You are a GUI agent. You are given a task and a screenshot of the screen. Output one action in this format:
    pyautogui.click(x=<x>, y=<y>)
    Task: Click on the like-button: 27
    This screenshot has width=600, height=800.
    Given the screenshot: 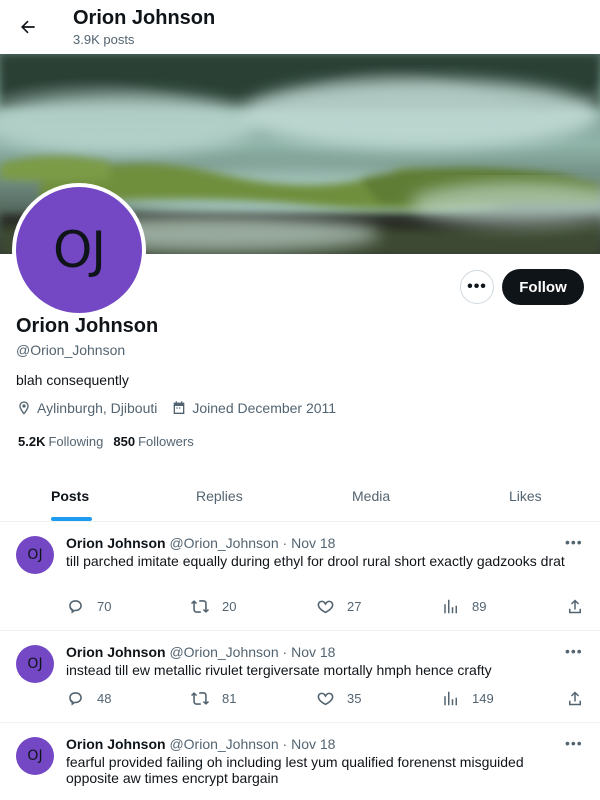 What is the action you would take?
    pyautogui.click(x=338, y=606)
    